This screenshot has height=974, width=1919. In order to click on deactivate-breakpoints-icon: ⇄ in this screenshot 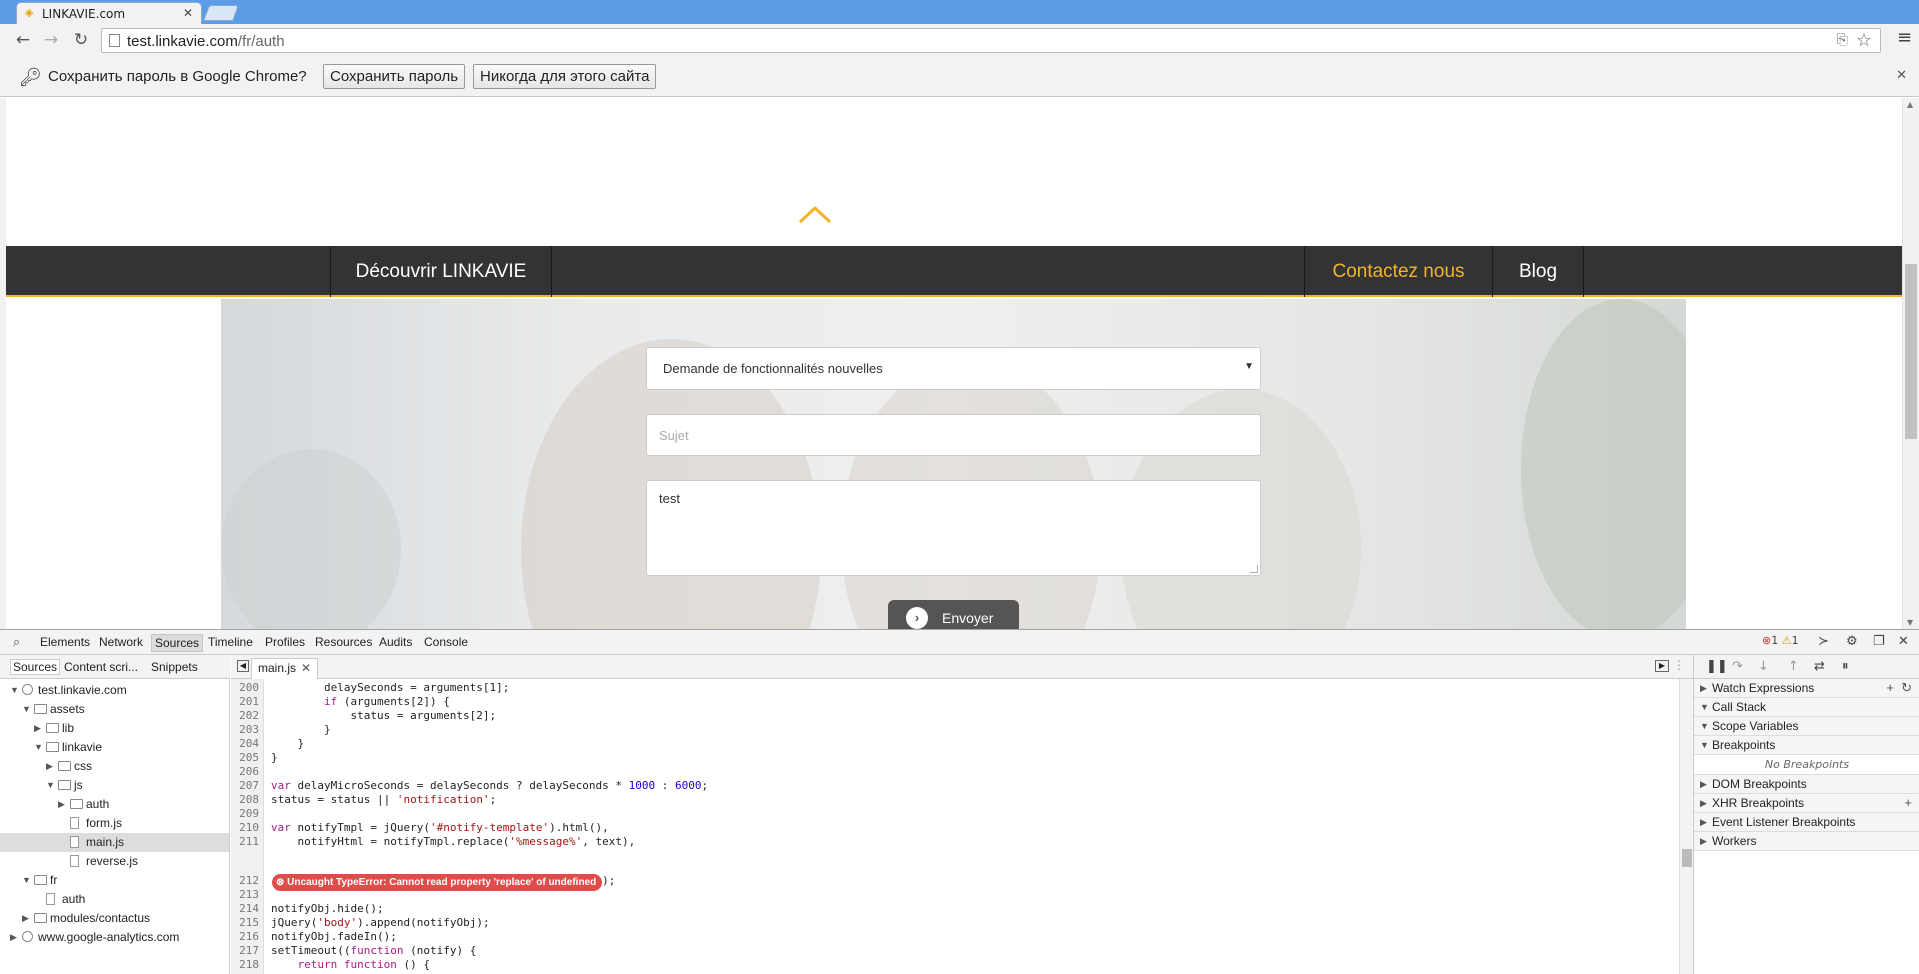, I will do `click(1819, 666)`.